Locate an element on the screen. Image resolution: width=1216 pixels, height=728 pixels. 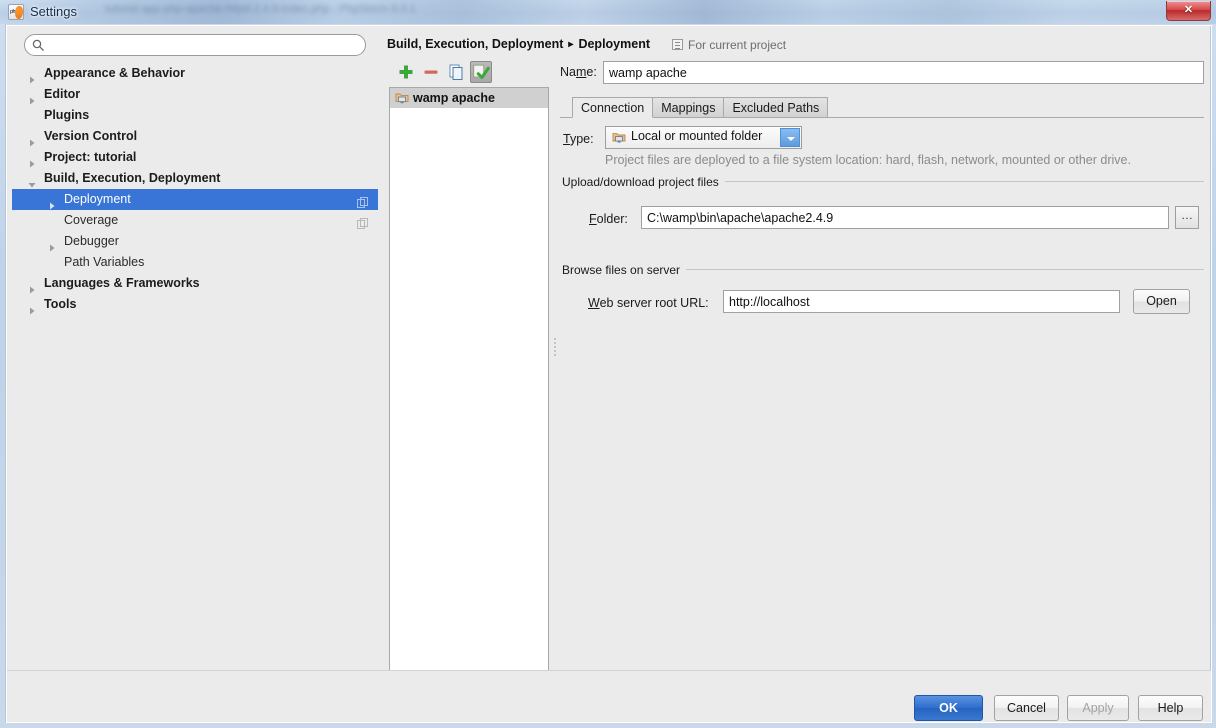
sidebar-item-label: Coverage is located at coordinates (91, 220).